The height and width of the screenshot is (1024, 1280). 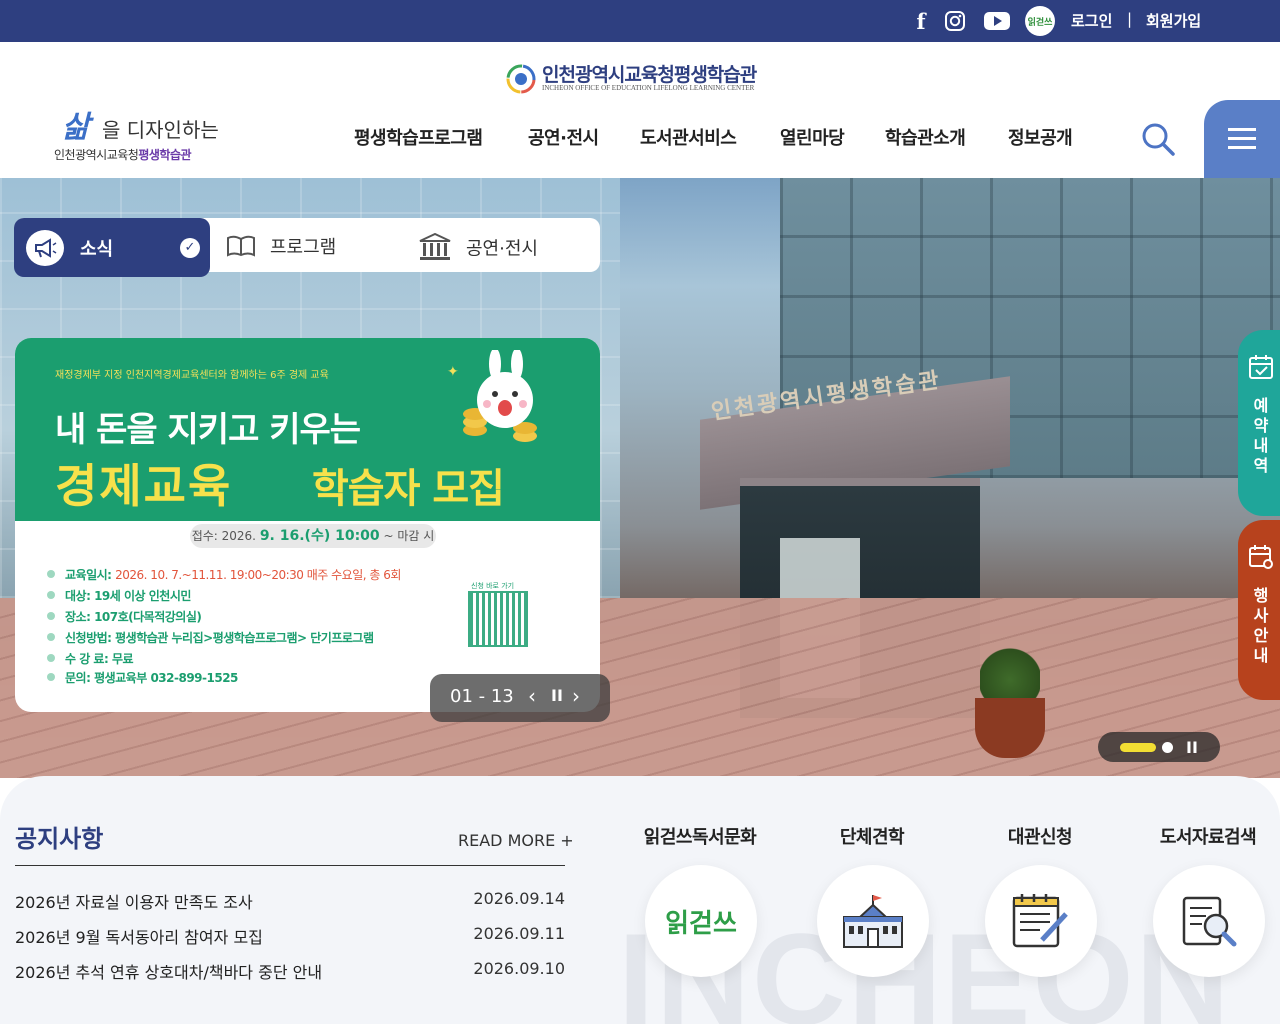 What do you see at coordinates (921, 21) in the screenshot?
I see `facebook-icon: f` at bounding box center [921, 21].